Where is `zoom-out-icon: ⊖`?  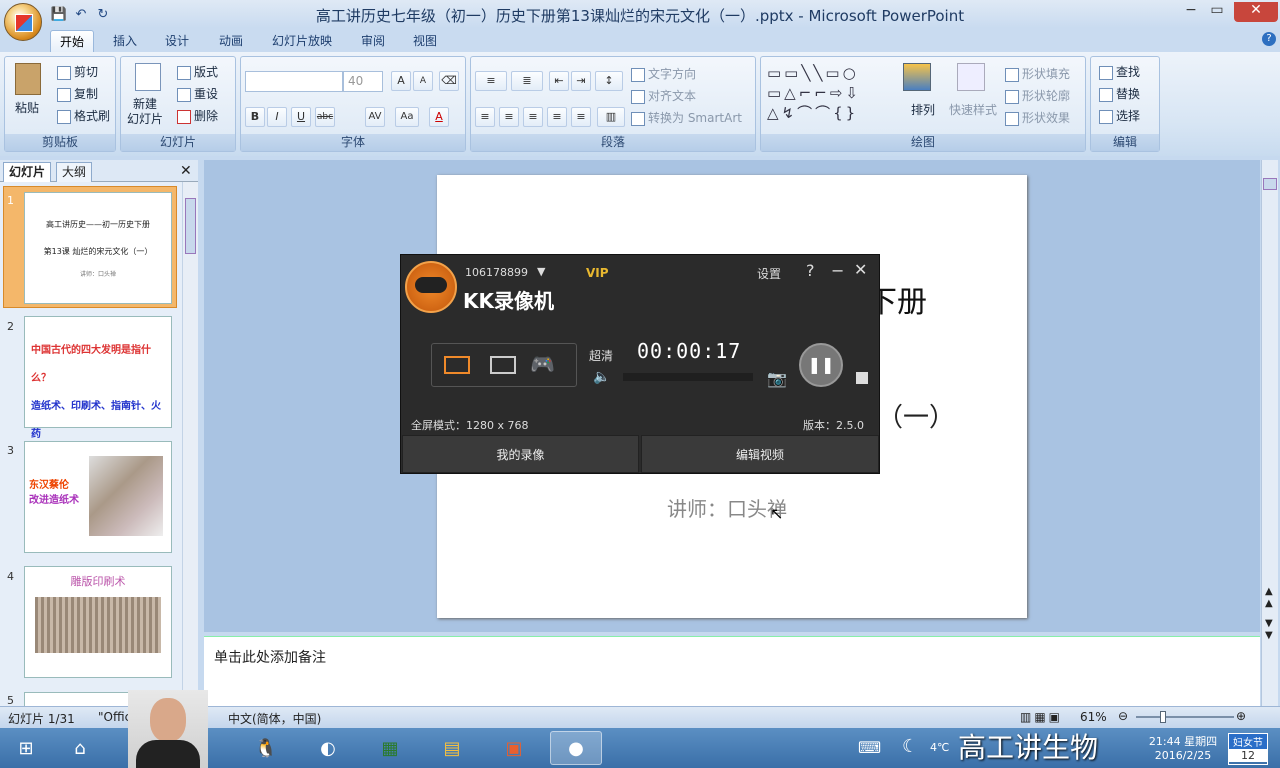 zoom-out-icon: ⊖ is located at coordinates (1123, 716).